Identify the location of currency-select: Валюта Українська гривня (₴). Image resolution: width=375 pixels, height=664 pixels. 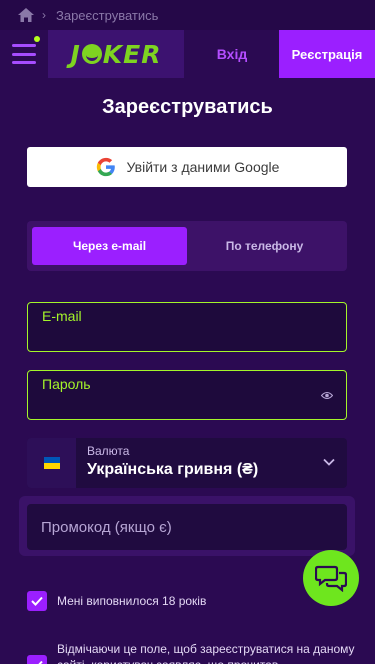
(187, 463).